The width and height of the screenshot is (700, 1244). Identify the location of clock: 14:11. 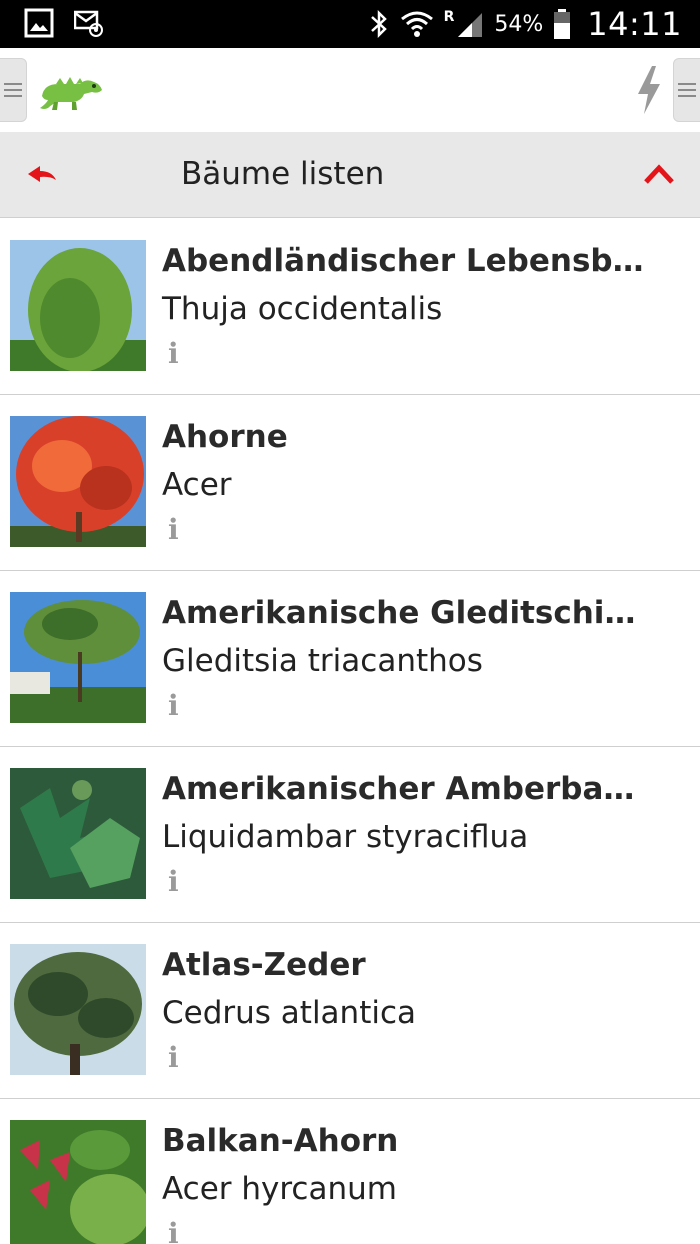
(634, 24).